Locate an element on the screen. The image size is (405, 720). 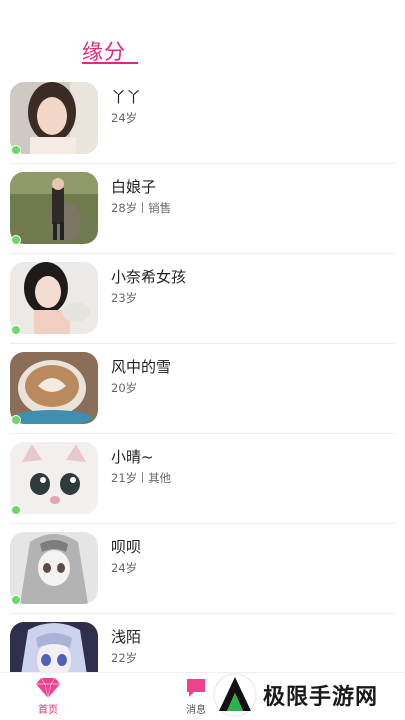
user-name: 风中的雪 is located at coordinates (141, 367).